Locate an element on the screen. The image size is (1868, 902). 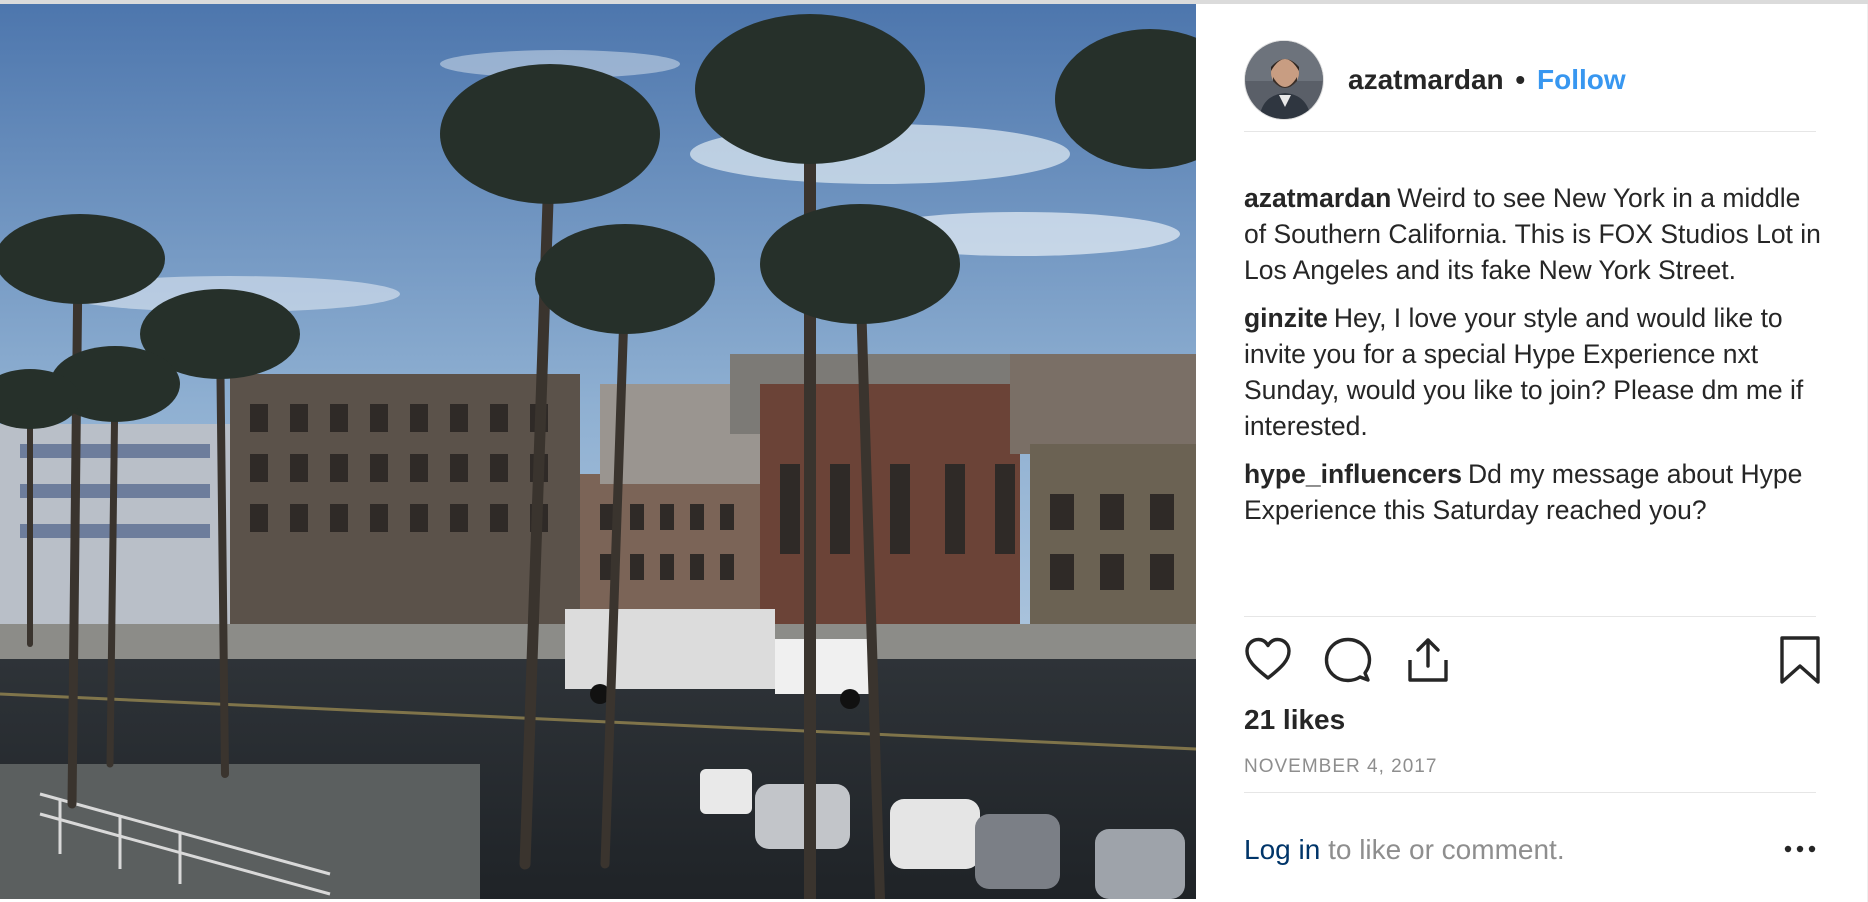
login-link: Log in is located at coordinates (1282, 849).